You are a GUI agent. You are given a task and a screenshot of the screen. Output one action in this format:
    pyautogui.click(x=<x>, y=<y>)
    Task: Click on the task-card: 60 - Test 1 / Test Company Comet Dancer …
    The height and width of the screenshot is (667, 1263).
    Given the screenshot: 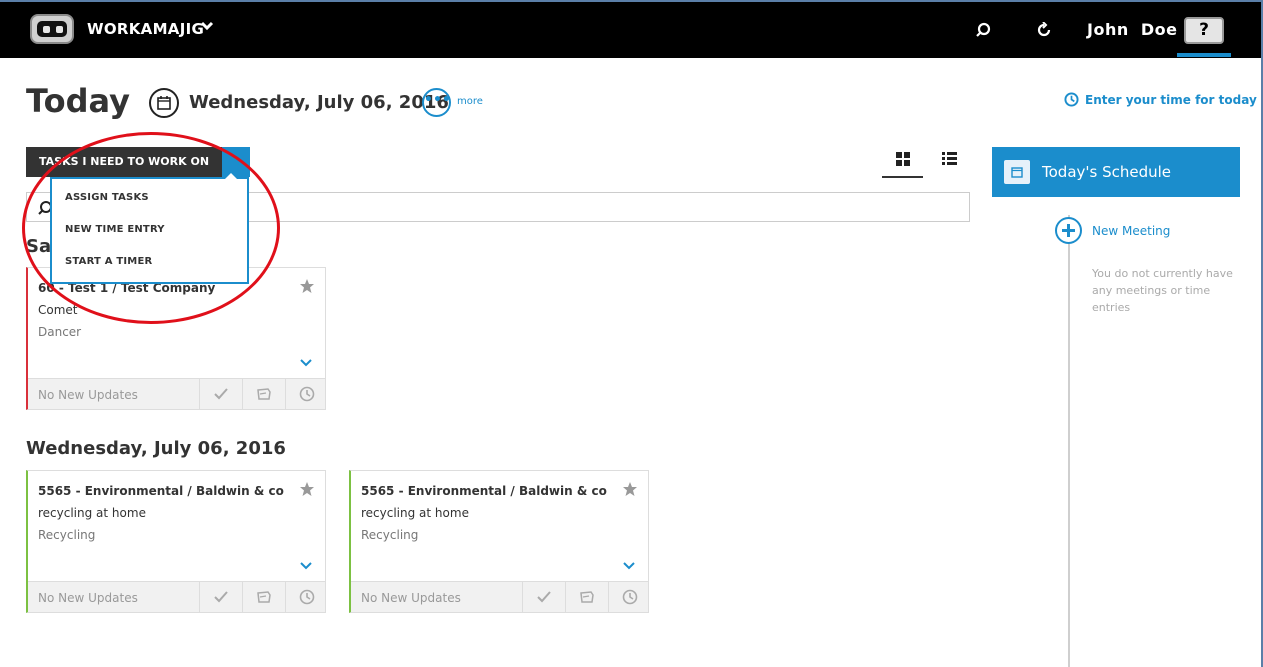 What is the action you would take?
    pyautogui.click(x=176, y=338)
    